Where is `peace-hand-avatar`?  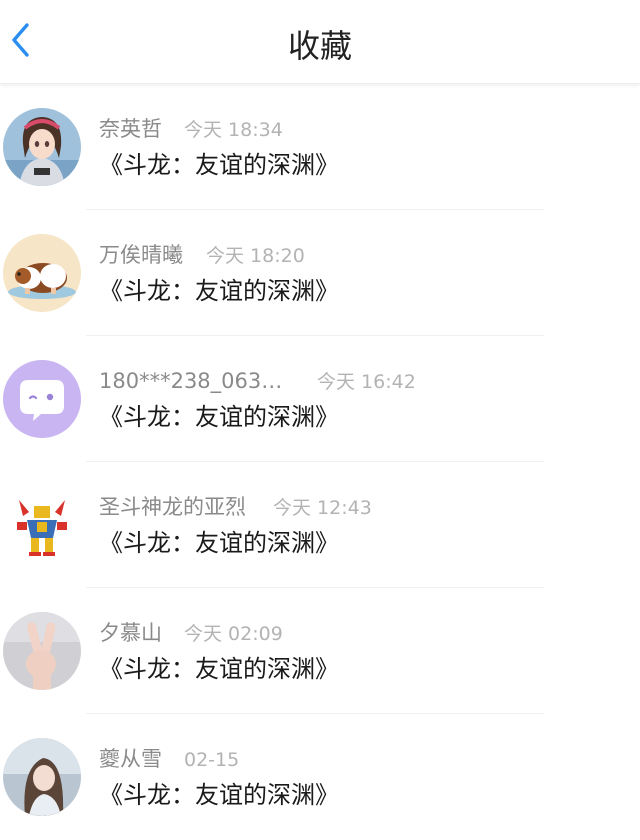 peace-hand-avatar is located at coordinates (42, 651).